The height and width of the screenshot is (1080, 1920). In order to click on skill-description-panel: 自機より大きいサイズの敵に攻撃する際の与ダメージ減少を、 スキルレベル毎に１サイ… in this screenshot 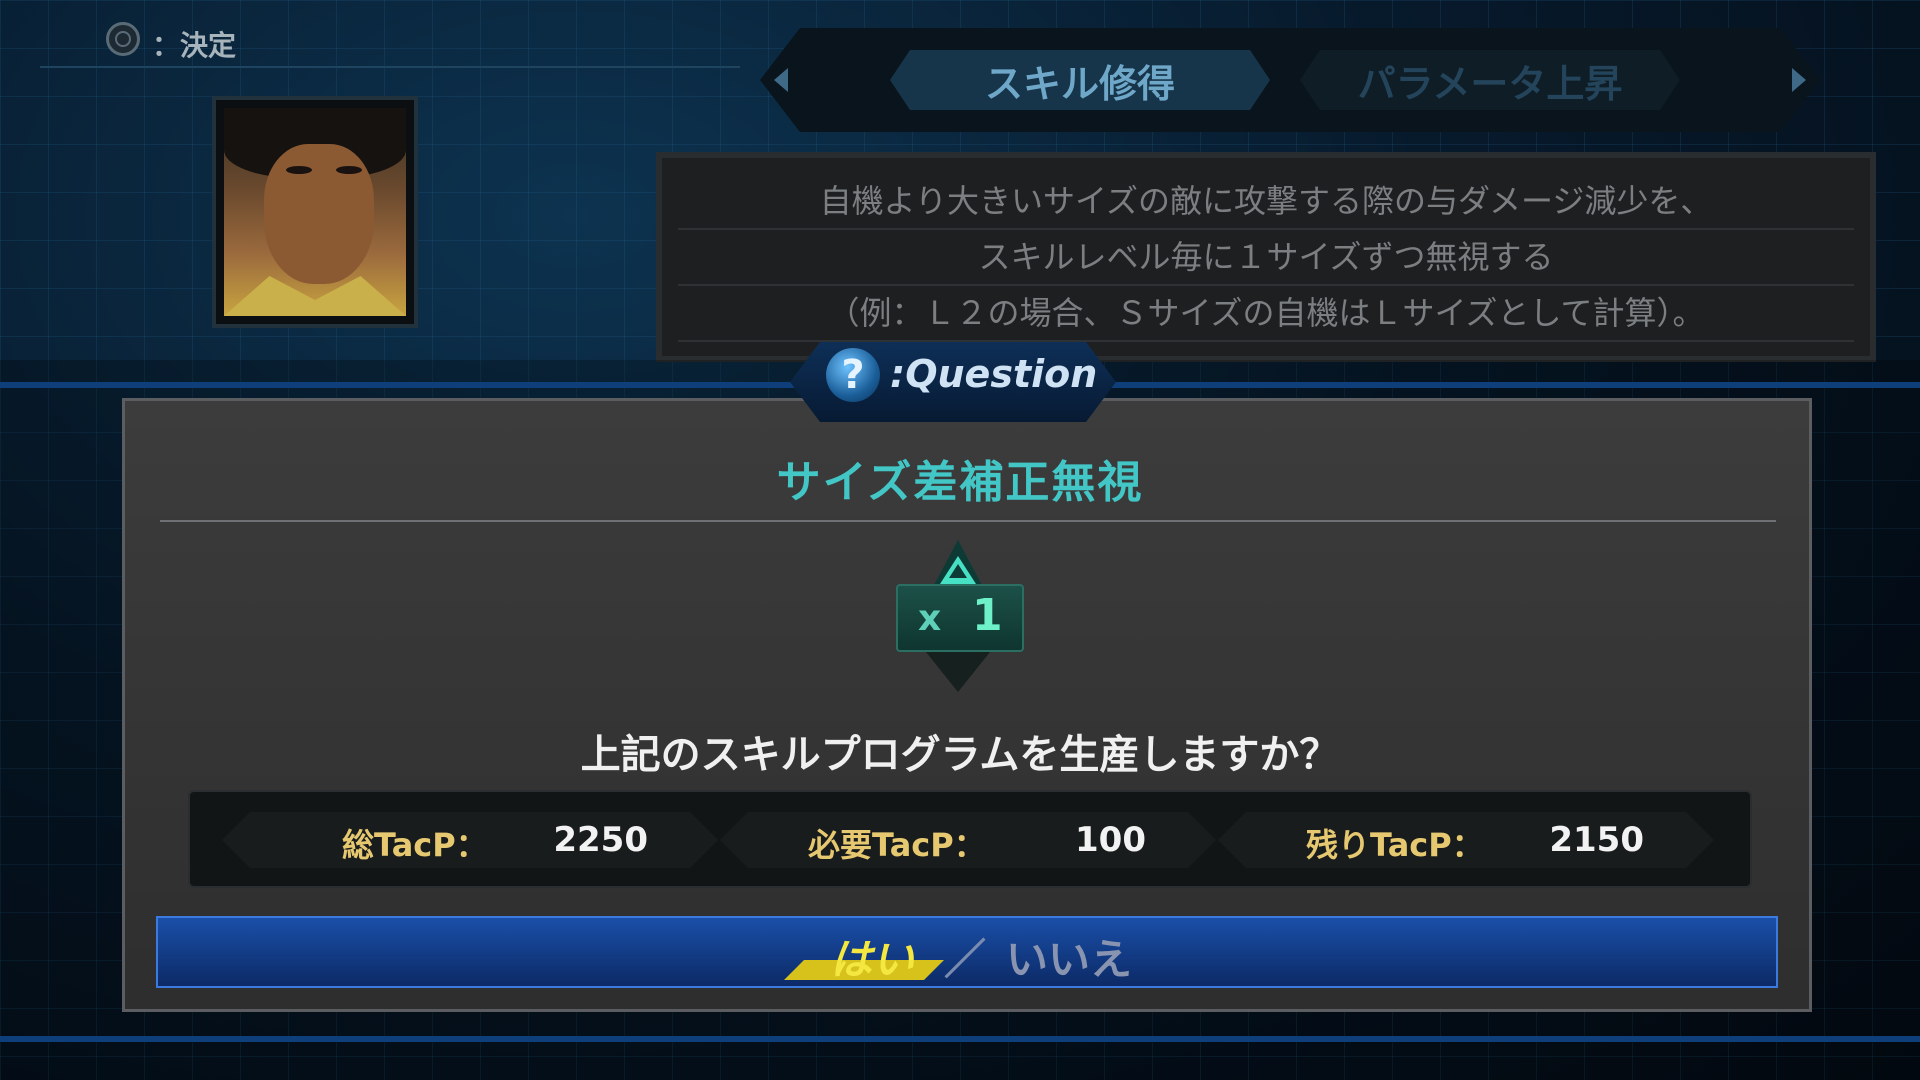, I will do `click(1266, 257)`.